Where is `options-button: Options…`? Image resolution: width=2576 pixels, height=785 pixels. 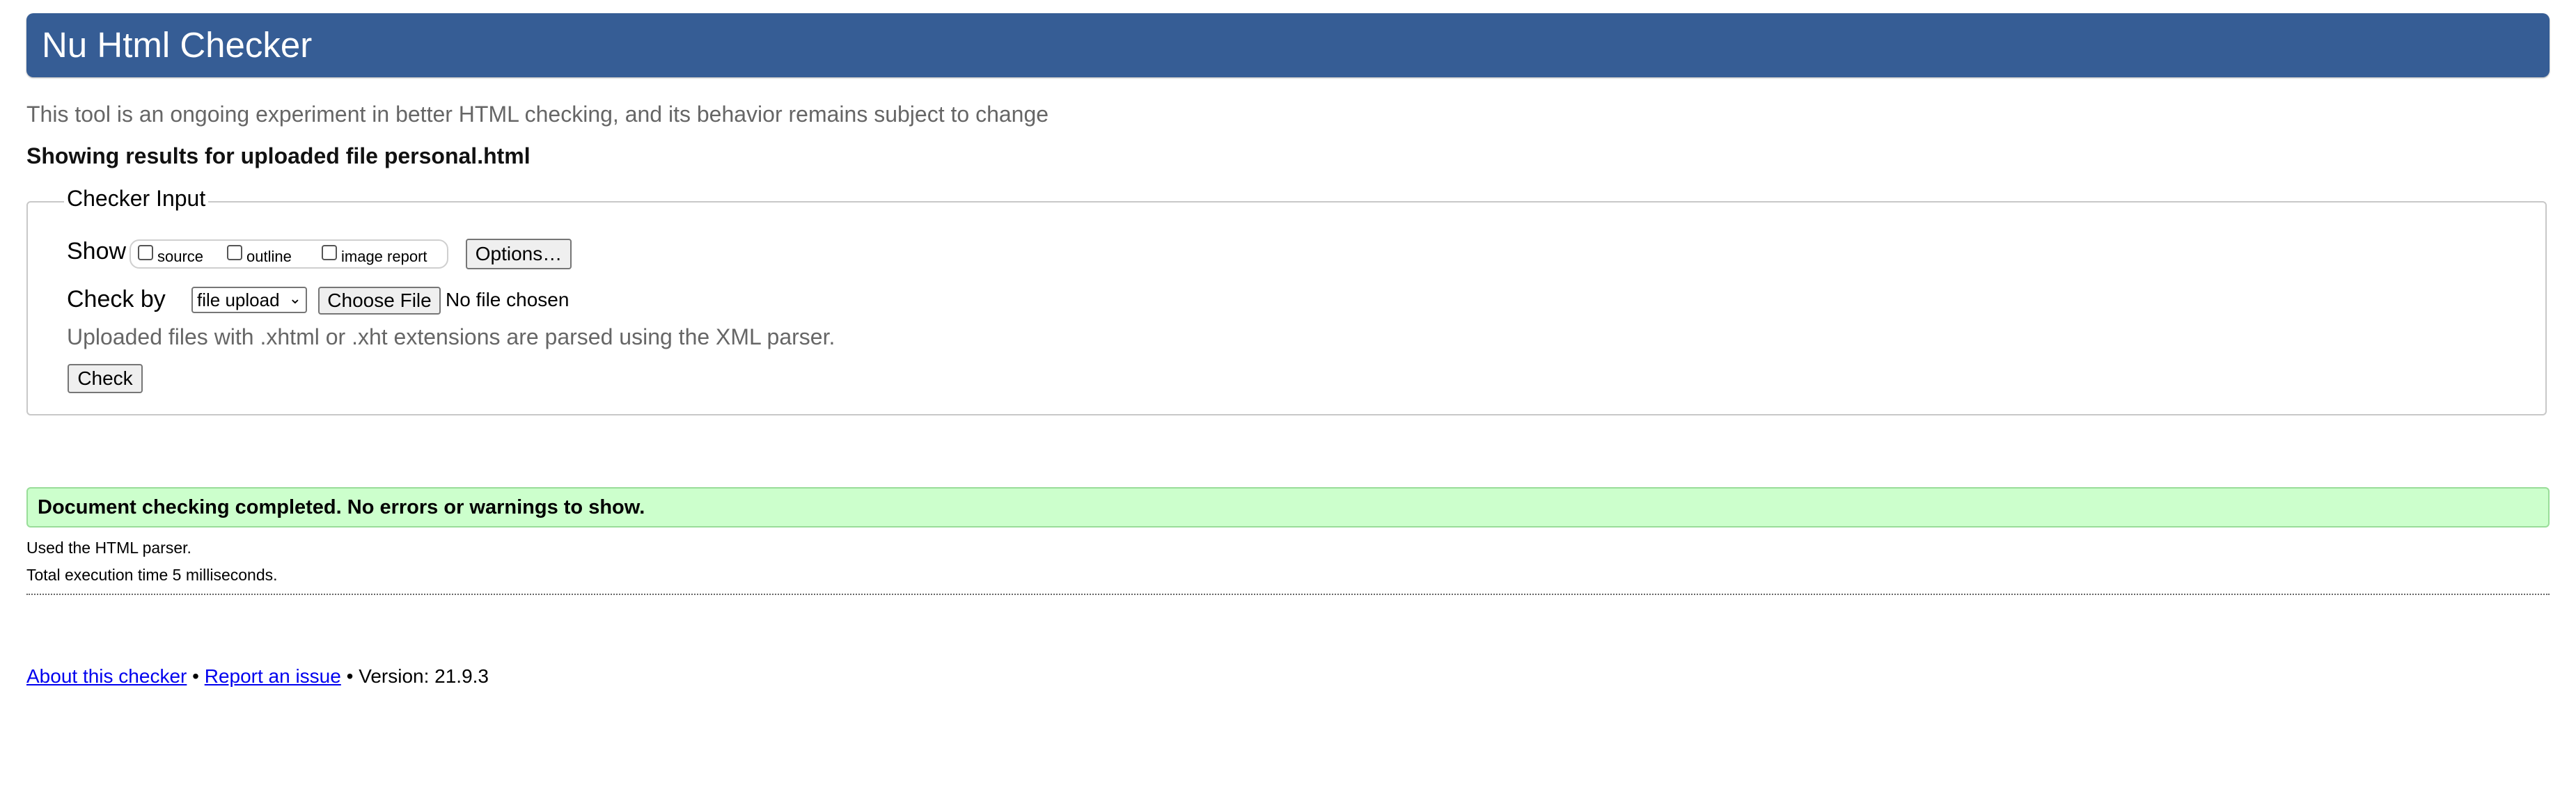 options-button: Options… is located at coordinates (519, 254).